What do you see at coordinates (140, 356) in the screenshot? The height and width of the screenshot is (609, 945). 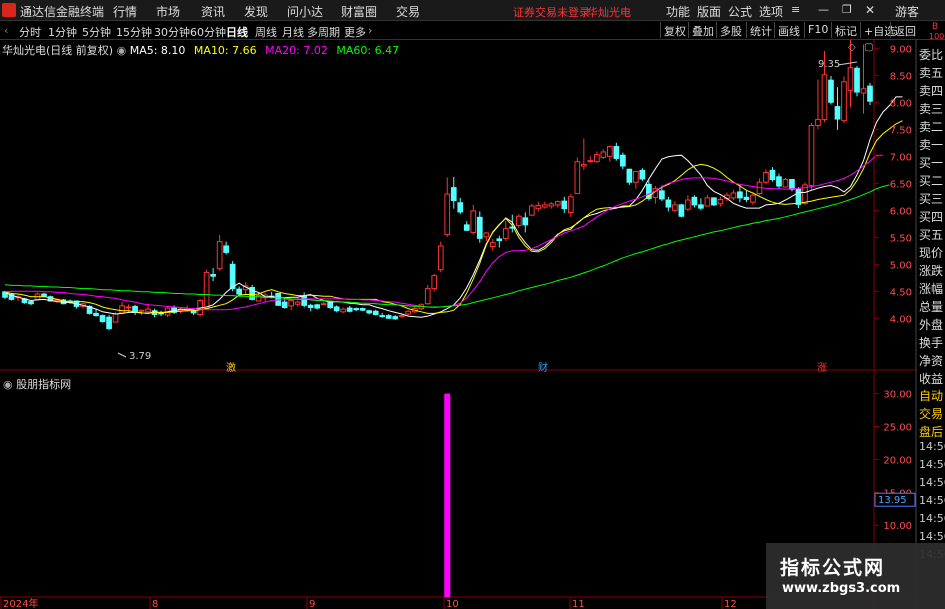 I see `low-price-label: 3.79` at bounding box center [140, 356].